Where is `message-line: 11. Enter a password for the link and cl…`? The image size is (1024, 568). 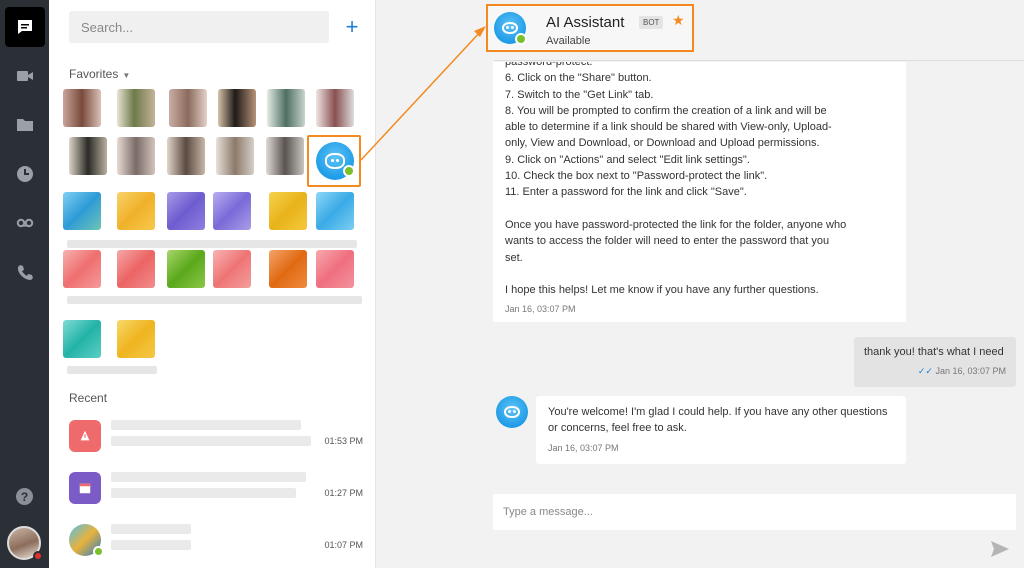 message-line: 11. Enter a password for the link and cl… is located at coordinates (626, 192).